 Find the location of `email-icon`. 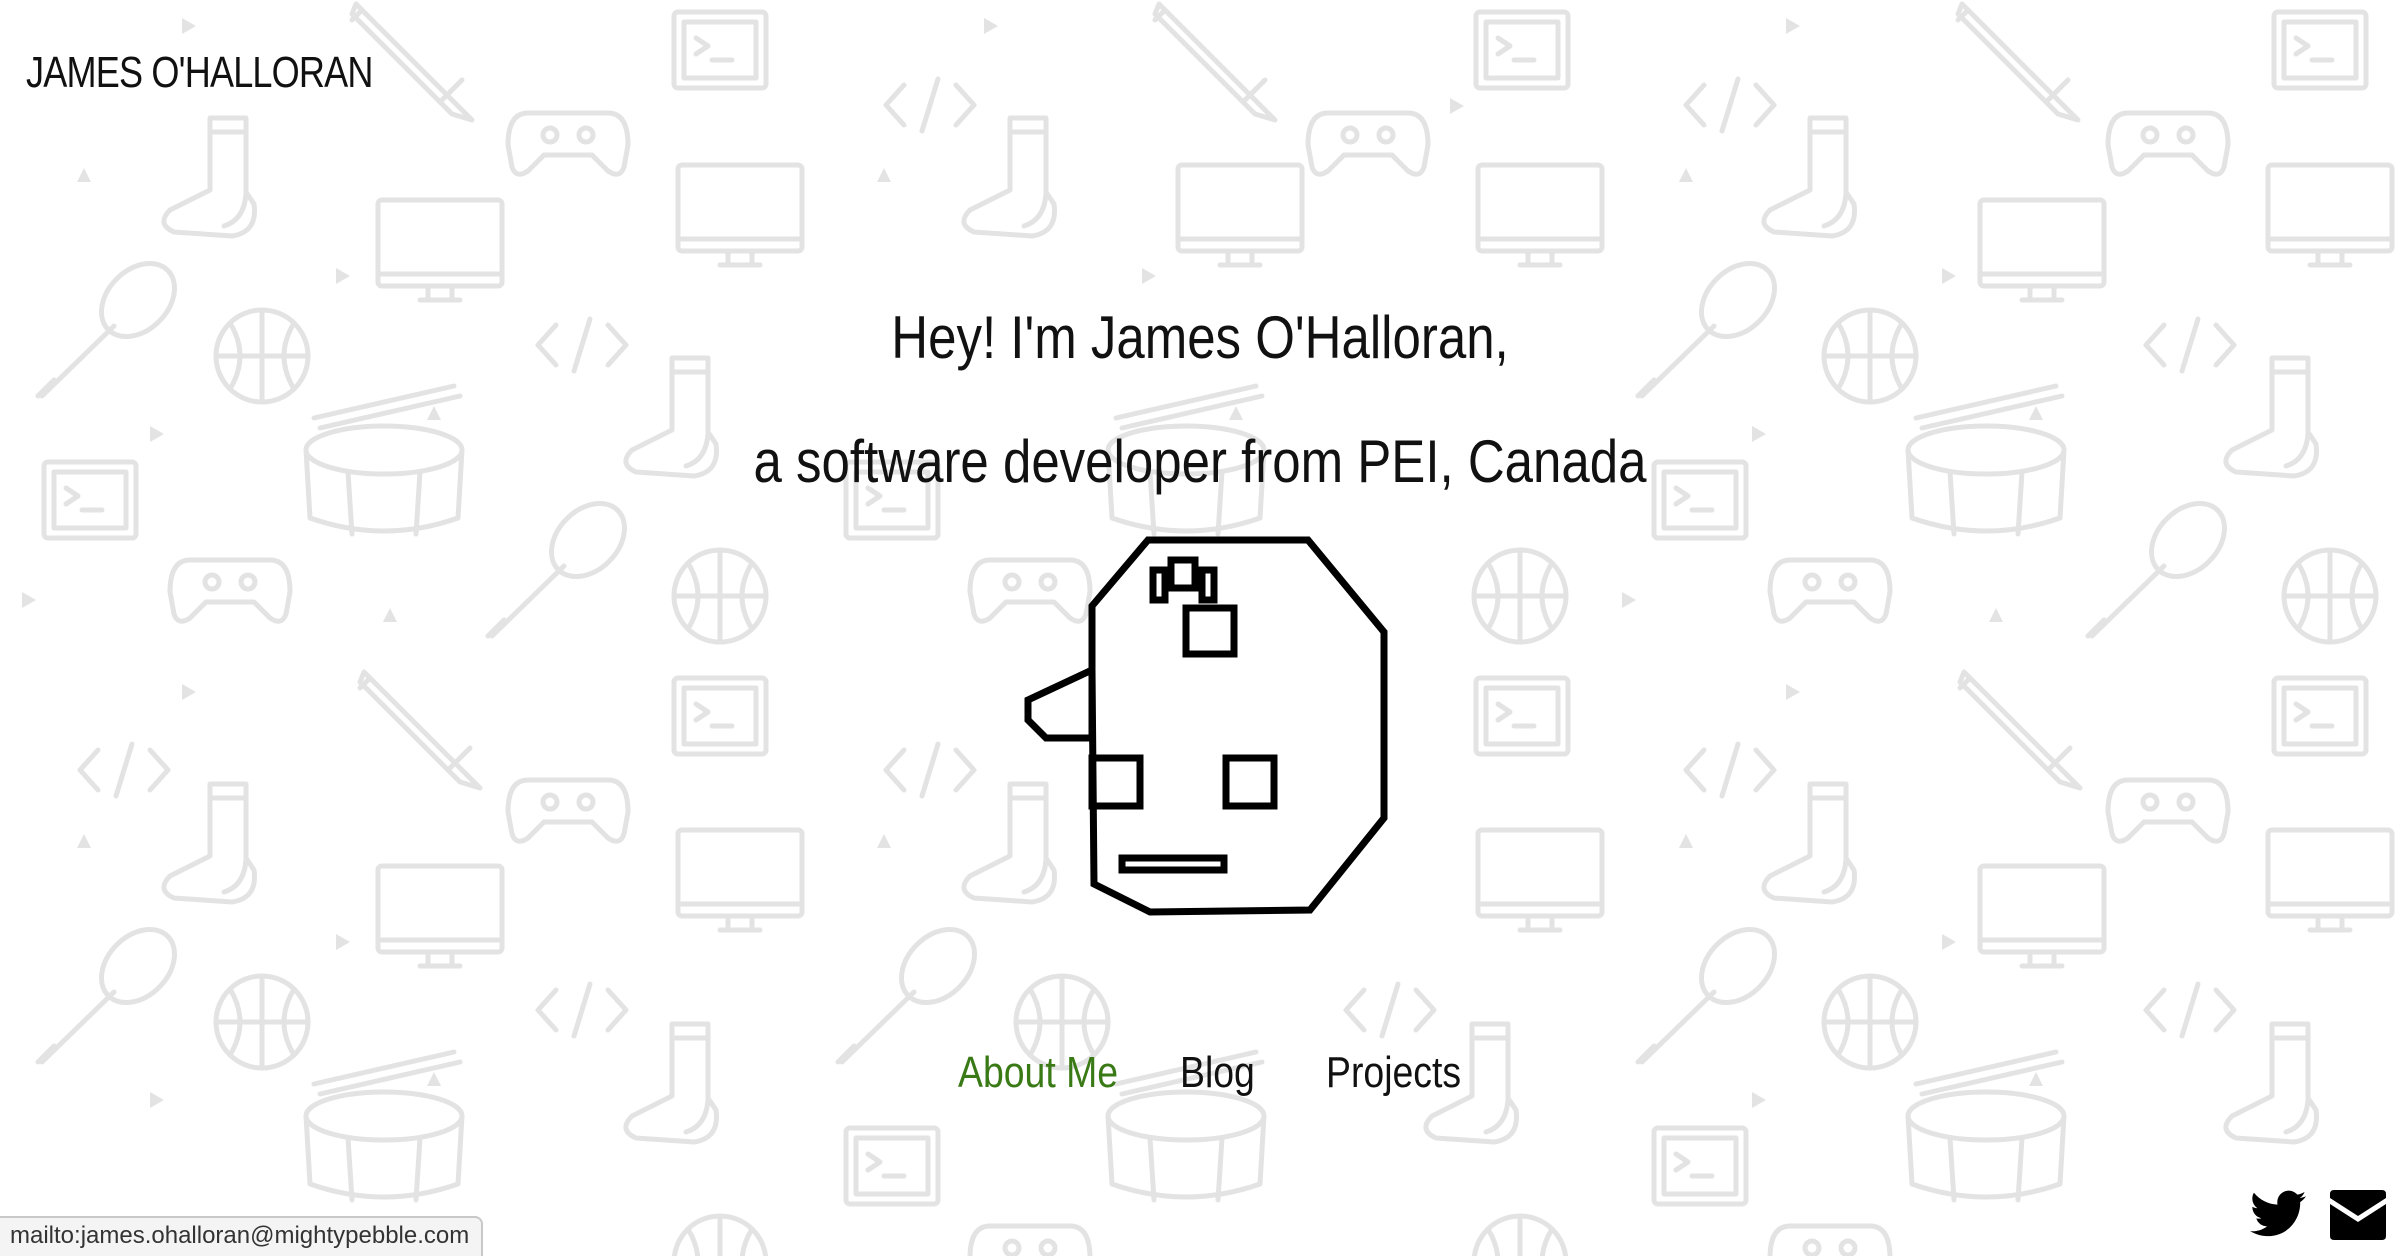

email-icon is located at coordinates (2358, 1215).